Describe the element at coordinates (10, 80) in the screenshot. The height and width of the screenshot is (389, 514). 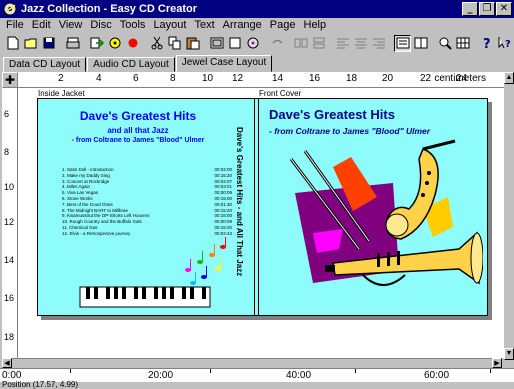
I see `ruler-origin-icon: ✚` at that location.